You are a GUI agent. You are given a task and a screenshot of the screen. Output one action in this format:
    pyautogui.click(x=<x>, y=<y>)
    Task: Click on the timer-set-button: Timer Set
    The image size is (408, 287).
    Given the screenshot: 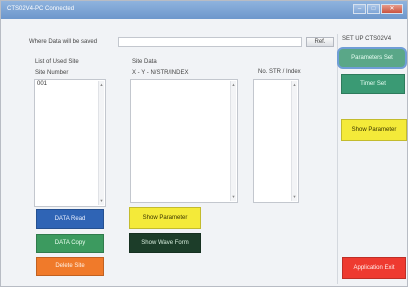 What is the action you would take?
    pyautogui.click(x=373, y=84)
    